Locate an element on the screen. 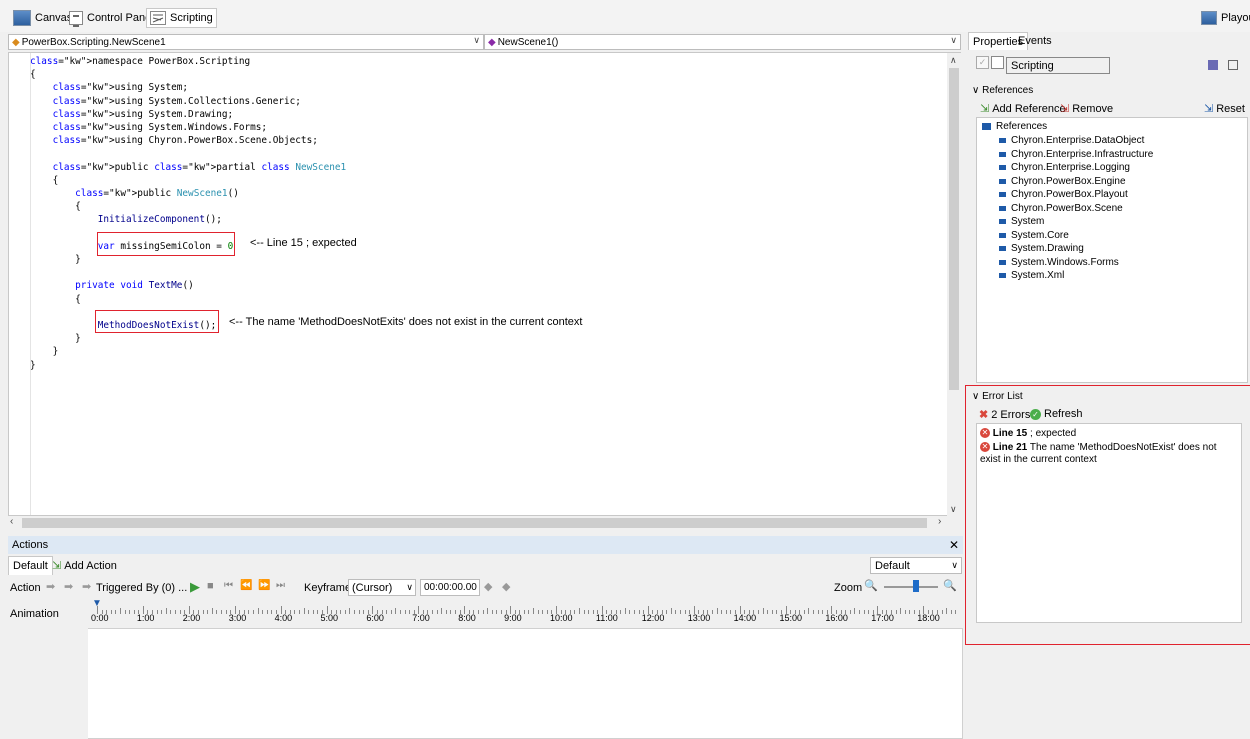  class-icon: ◆ is located at coordinates (16, 42).